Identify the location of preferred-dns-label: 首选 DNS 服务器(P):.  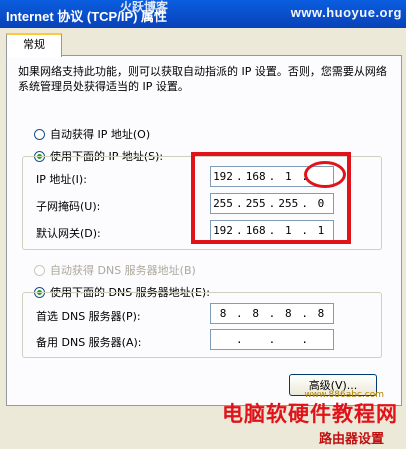
(88, 316).